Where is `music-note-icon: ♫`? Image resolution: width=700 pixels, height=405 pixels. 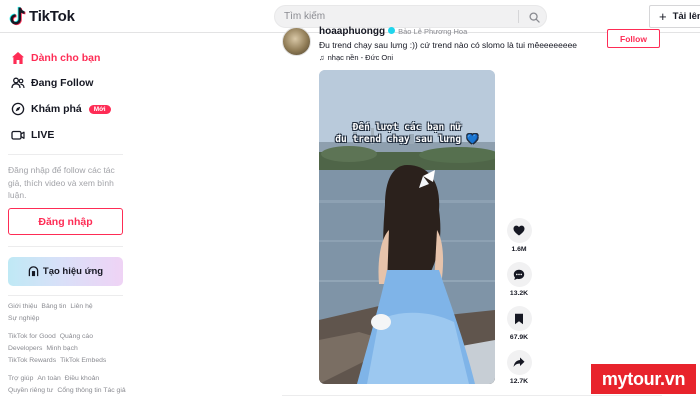
music-note-icon: ♫ is located at coordinates (322, 57).